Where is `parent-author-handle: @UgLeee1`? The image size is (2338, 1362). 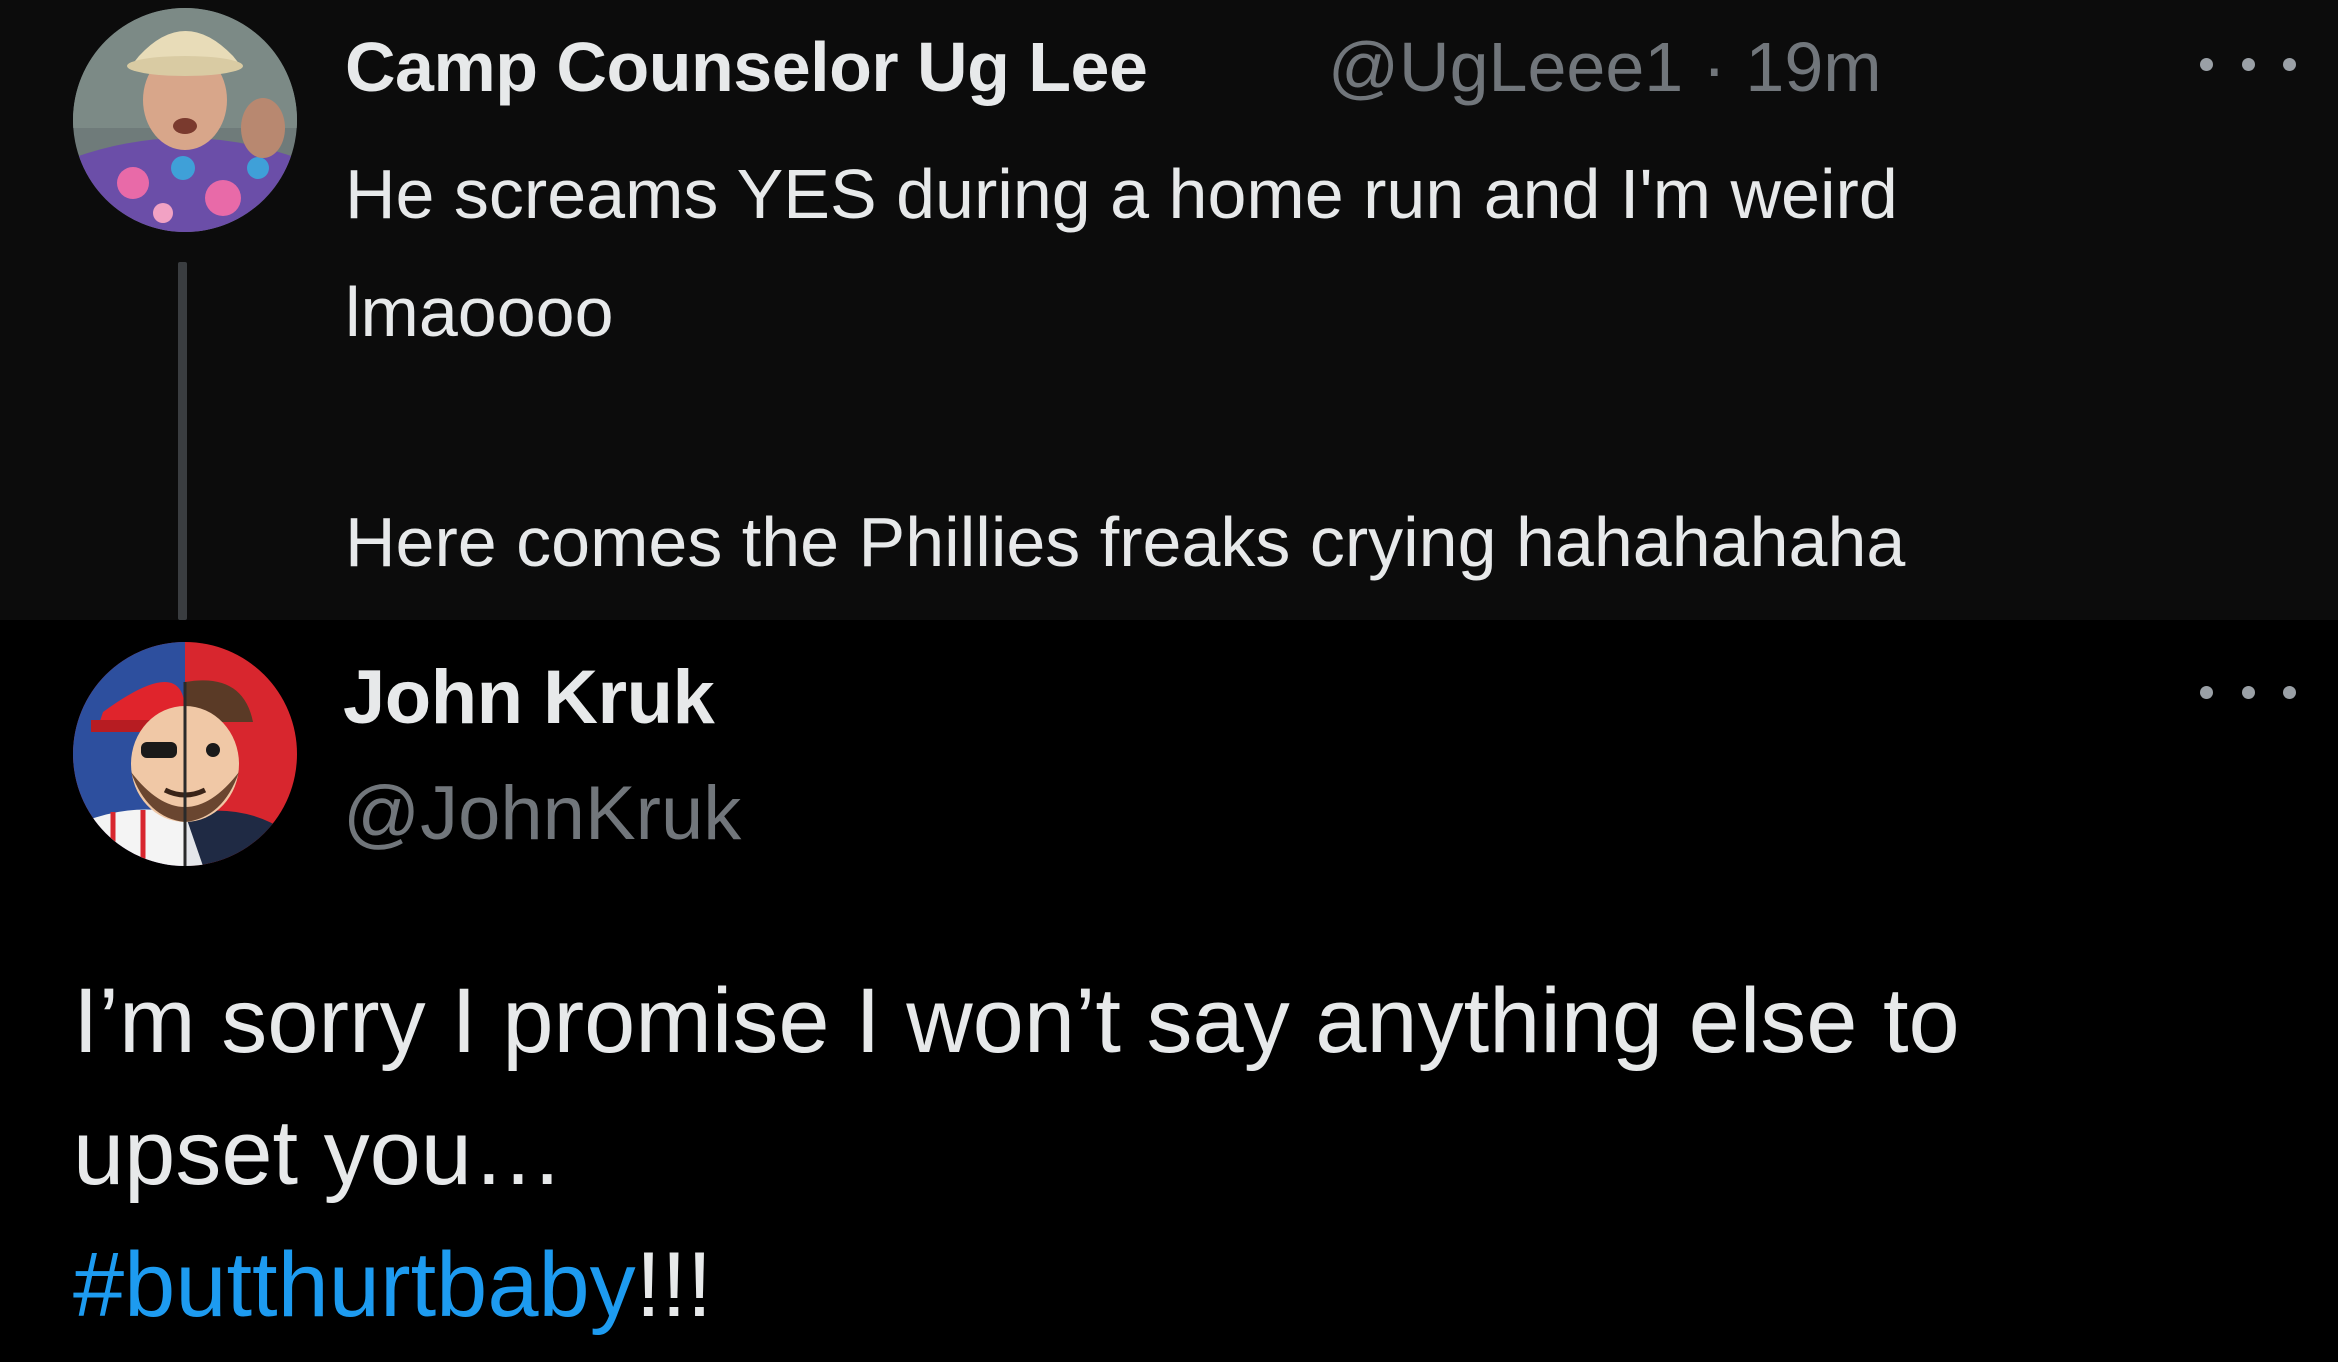
parent-author-handle: @UgLeee1 is located at coordinates (1505, 67).